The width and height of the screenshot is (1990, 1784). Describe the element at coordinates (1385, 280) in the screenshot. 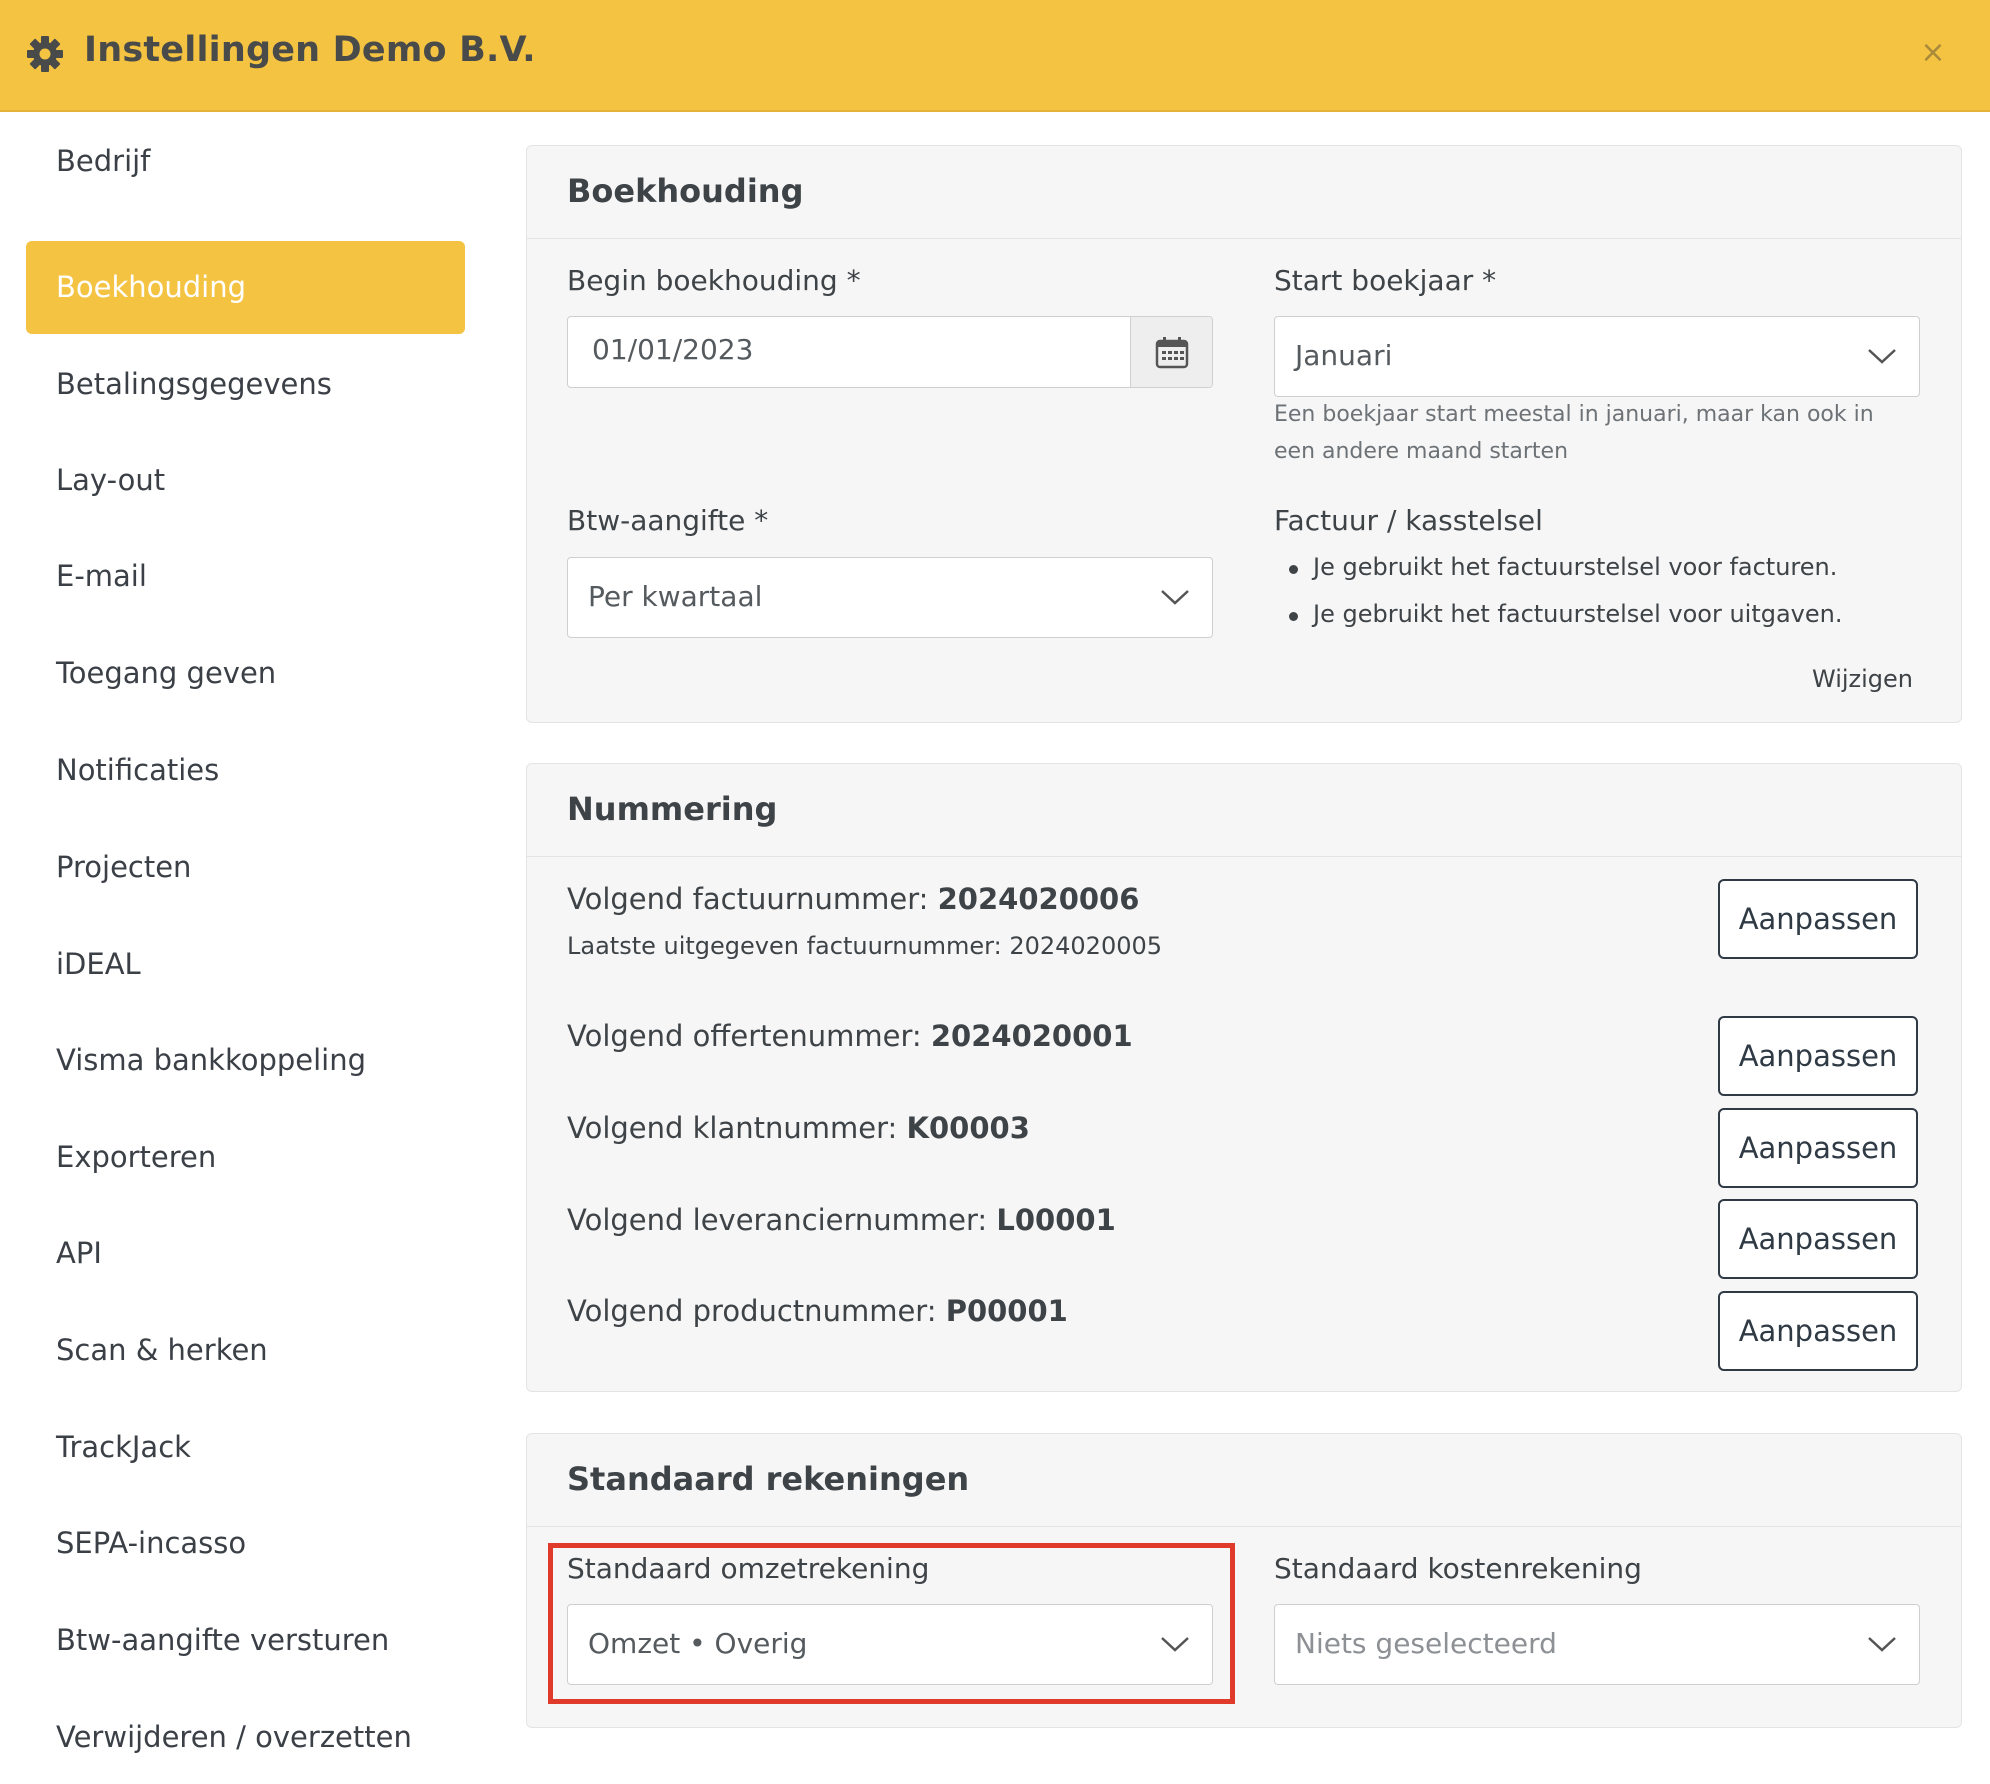

I see `start-boekjaar-label: Start boekjaar *` at that location.